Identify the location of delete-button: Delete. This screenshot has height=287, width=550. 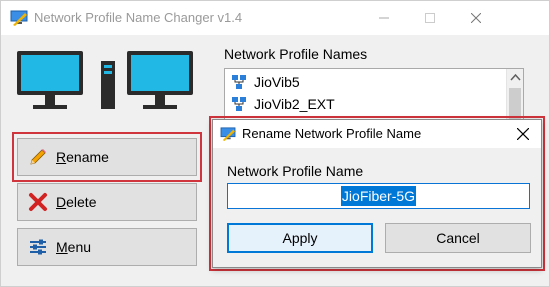
(107, 202).